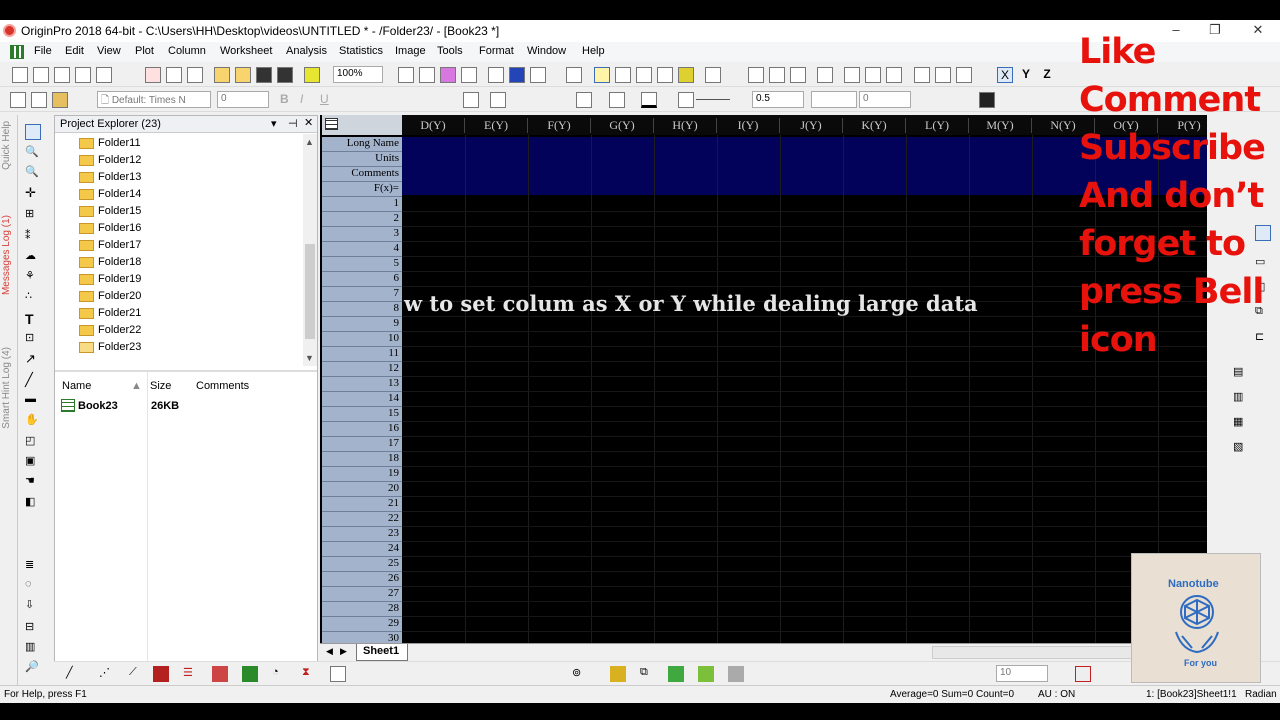  Describe the element at coordinates (179, 296) in the screenshot. I see `tree-item-folder20: Folder20` at that location.